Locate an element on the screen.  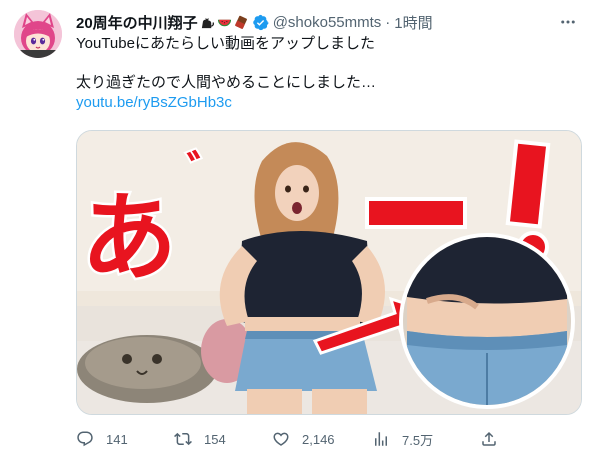
views-button: 7.5万 is located at coordinates (402, 439).